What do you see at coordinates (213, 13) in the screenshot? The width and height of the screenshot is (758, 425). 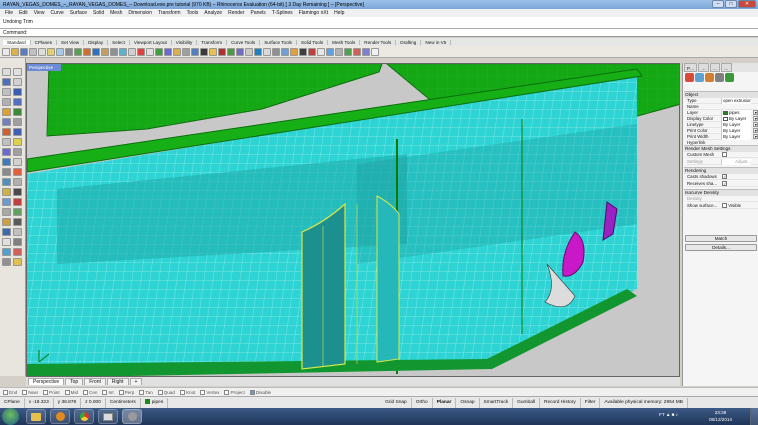 I see `menu-analyze: Analyze` at bounding box center [213, 13].